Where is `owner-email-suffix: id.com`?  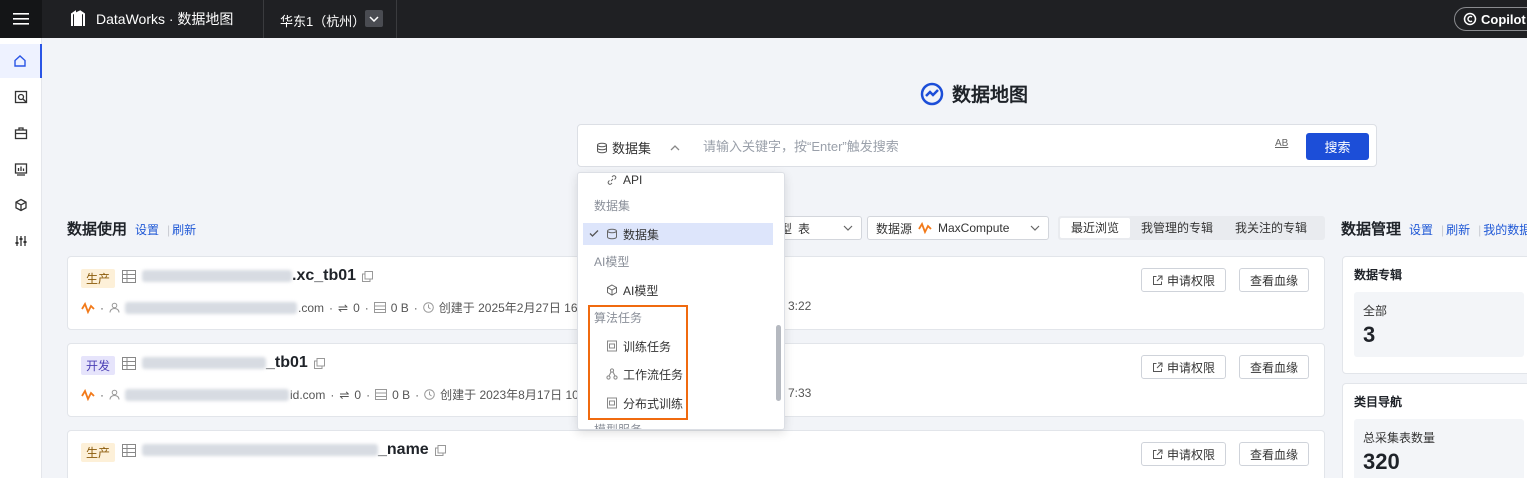 owner-email-suffix: id.com is located at coordinates (308, 394).